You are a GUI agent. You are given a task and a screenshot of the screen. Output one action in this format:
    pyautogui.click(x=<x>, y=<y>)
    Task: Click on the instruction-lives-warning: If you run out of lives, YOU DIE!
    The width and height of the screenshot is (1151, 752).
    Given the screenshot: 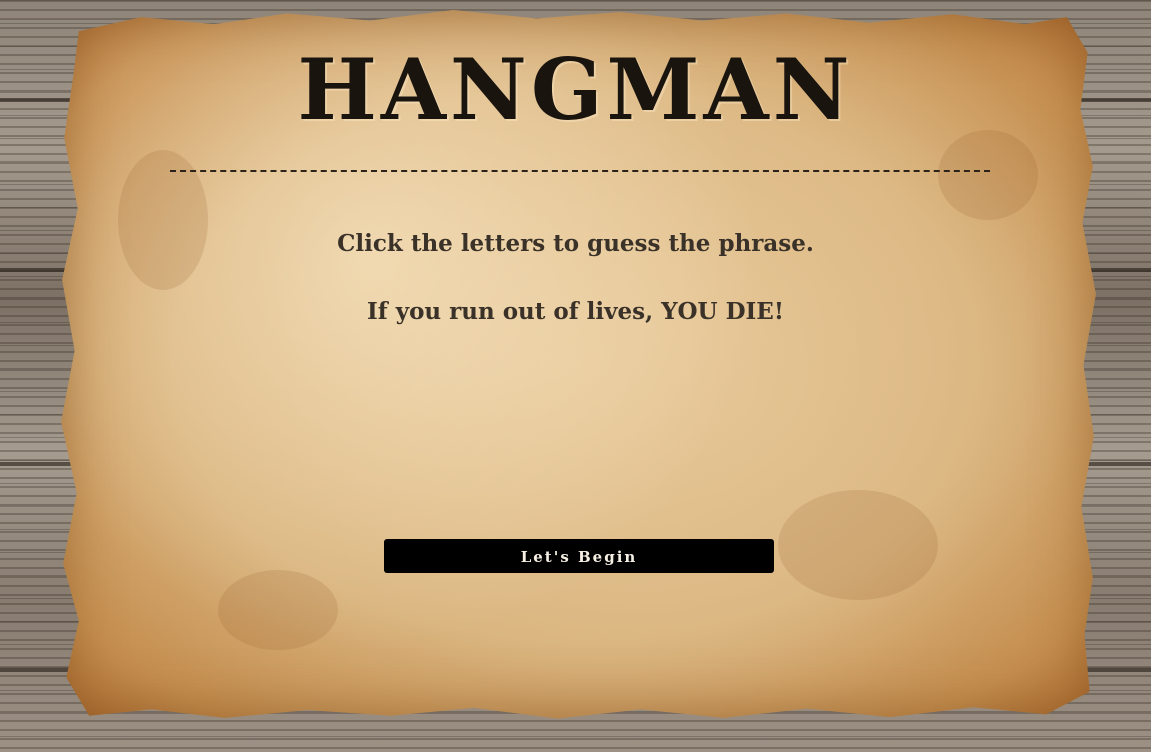 What is the action you would take?
    pyautogui.click(x=575, y=311)
    